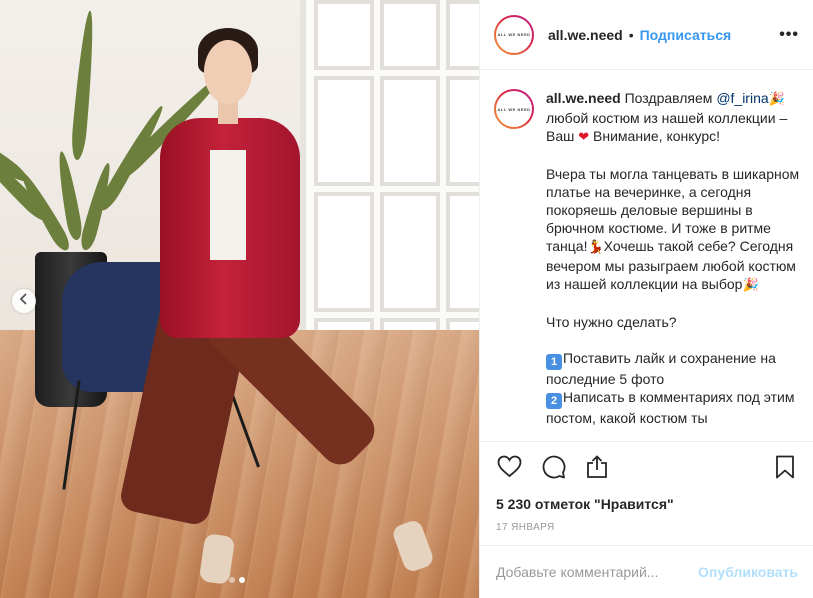 This screenshot has width=813, height=598. Describe the element at coordinates (611, 322) in the screenshot. I see `caption-question: Что нужно сделать?` at that location.